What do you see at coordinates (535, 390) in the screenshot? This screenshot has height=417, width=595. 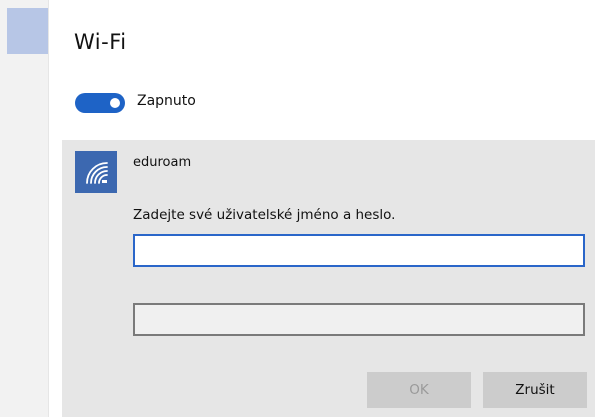 I see `cancel-button: Zrušit` at bounding box center [535, 390].